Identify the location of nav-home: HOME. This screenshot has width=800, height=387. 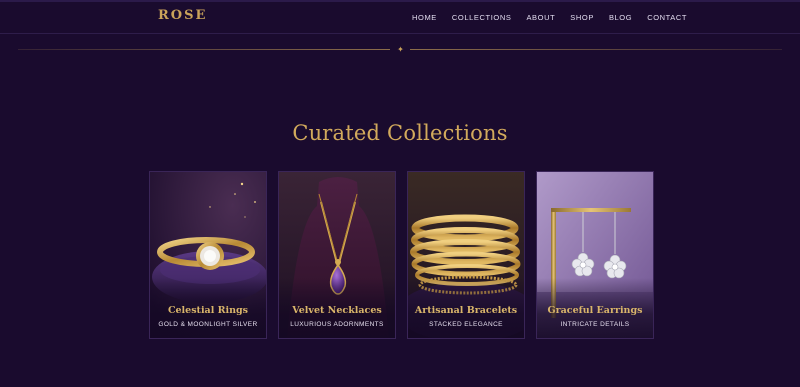
(424, 17).